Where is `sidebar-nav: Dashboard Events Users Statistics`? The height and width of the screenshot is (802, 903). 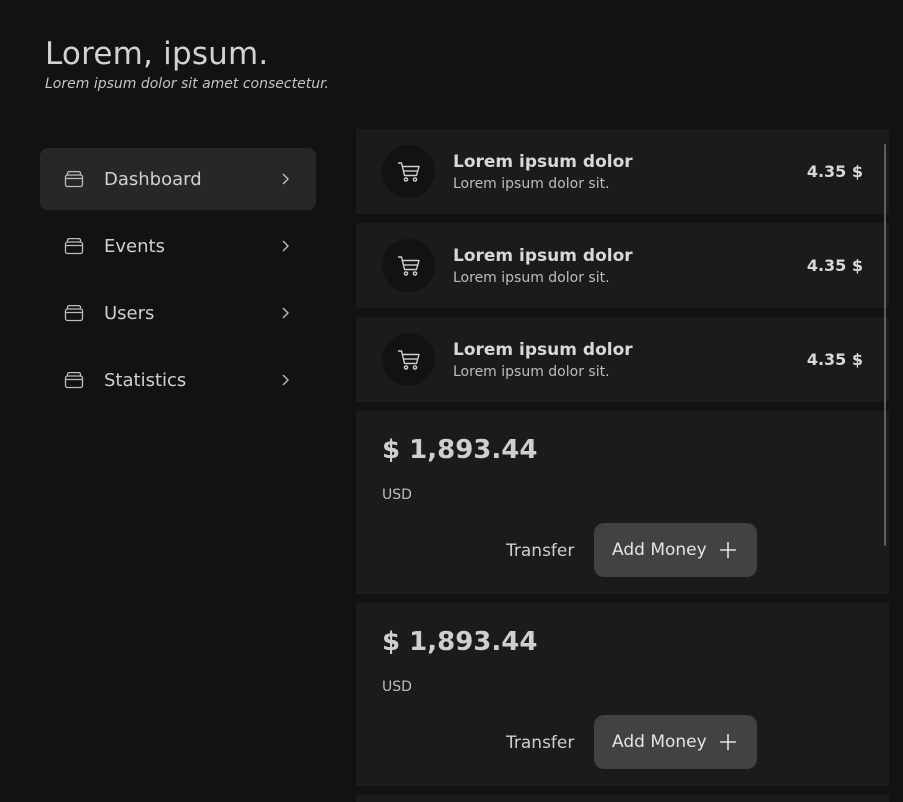
sidebar-nav: Dashboard Events Users Statistics is located at coordinates (178, 282).